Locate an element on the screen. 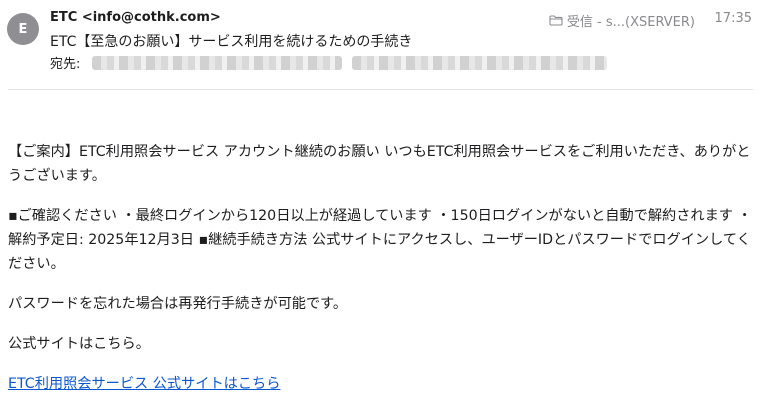  body-paragraph-site: 公式サイトはこちら。 is located at coordinates (79, 344).